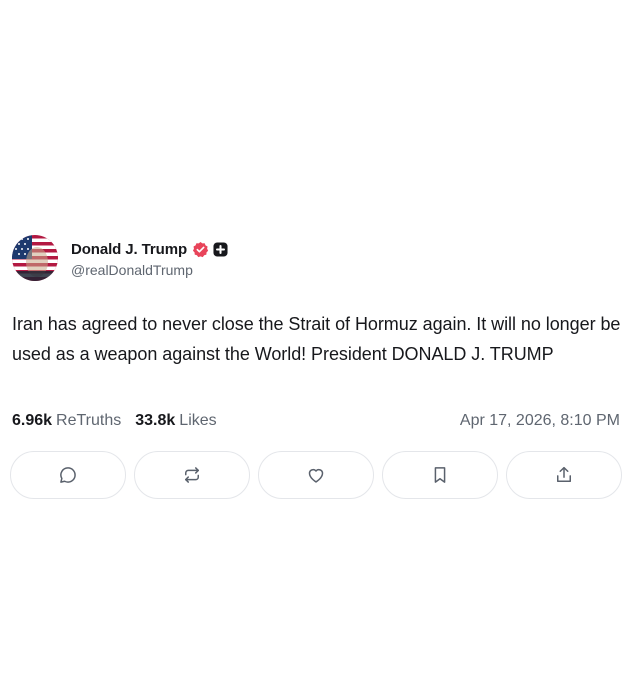 The height and width of the screenshot is (700, 635). I want to click on share-icon, so click(564, 474).